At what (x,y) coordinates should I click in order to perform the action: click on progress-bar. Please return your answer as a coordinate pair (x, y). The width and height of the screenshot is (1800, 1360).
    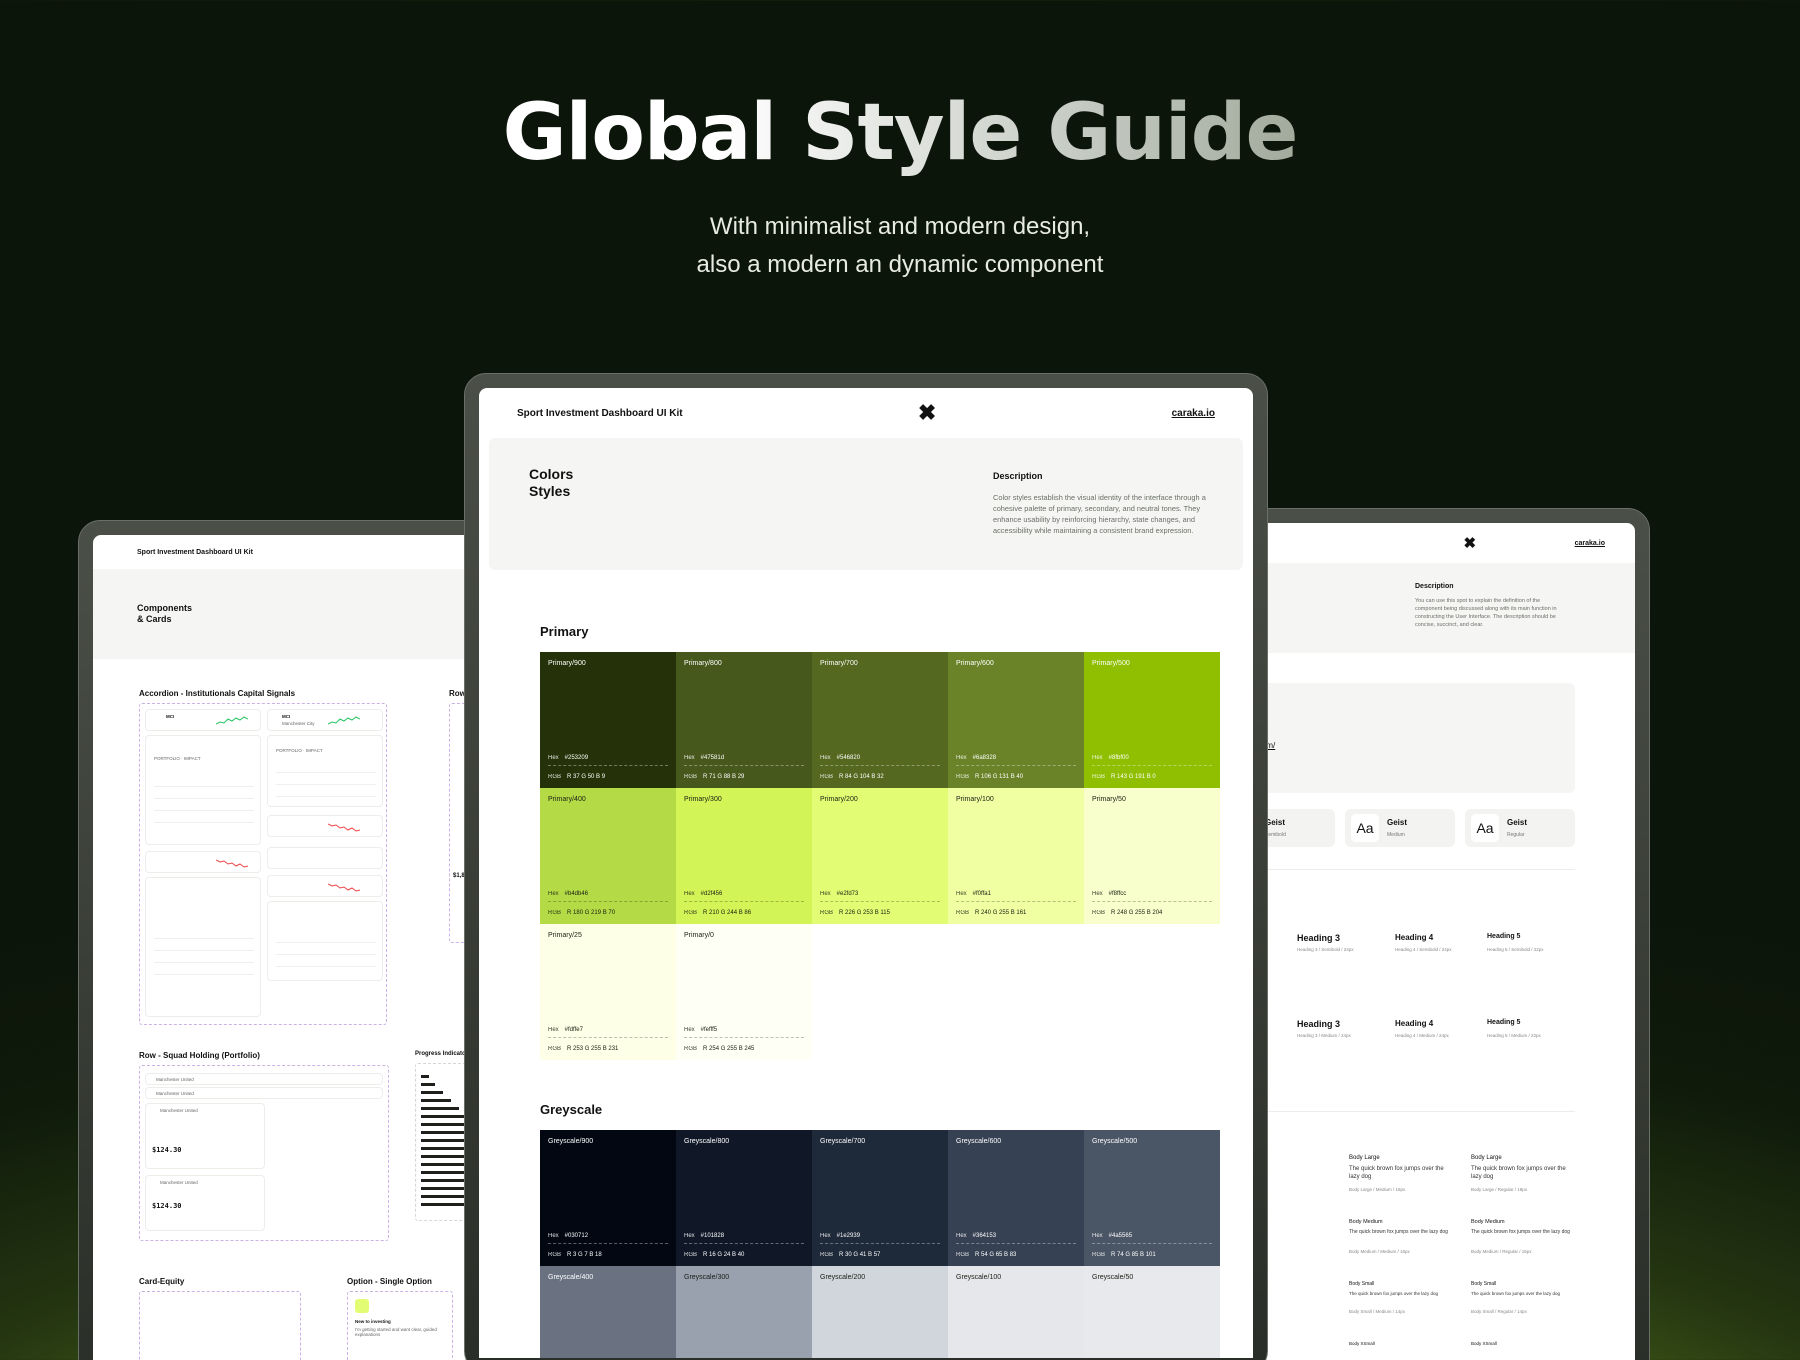
    Looking at the image, I should click on (428, 1084).